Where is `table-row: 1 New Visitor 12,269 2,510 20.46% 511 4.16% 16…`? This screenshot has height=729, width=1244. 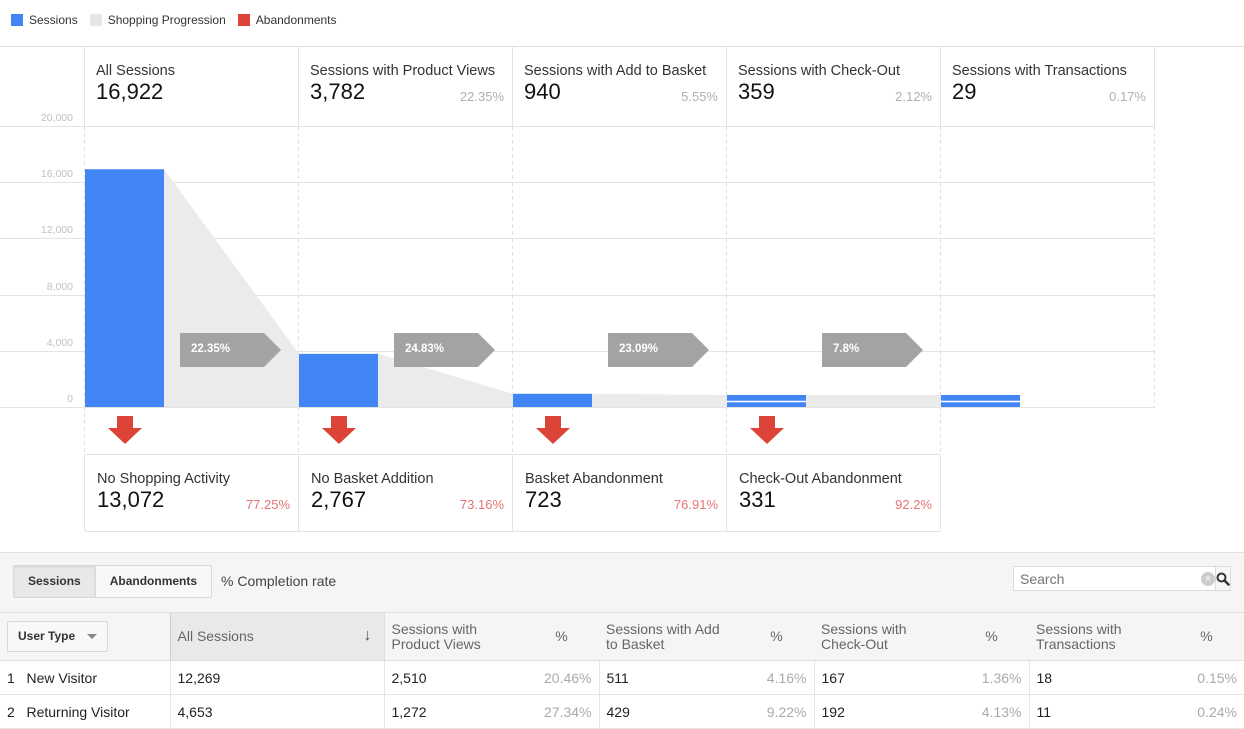
table-row: 1 New Visitor 12,269 2,510 20.46% 511 4.16% 16… is located at coordinates (622, 677).